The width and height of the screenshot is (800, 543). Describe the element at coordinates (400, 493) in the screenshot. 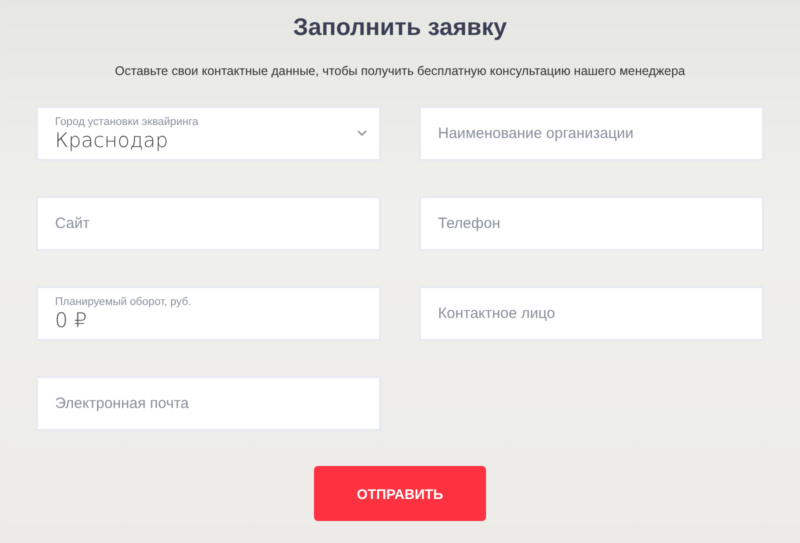

I see `submit-button: ОТПРАВИТЬ` at that location.